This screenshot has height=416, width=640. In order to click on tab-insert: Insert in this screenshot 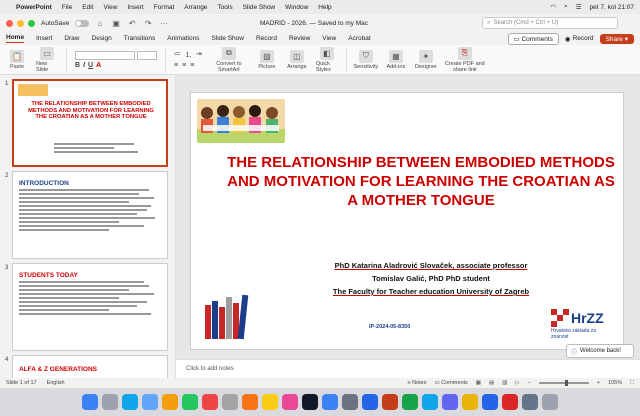, I will do `click(44, 38)`.